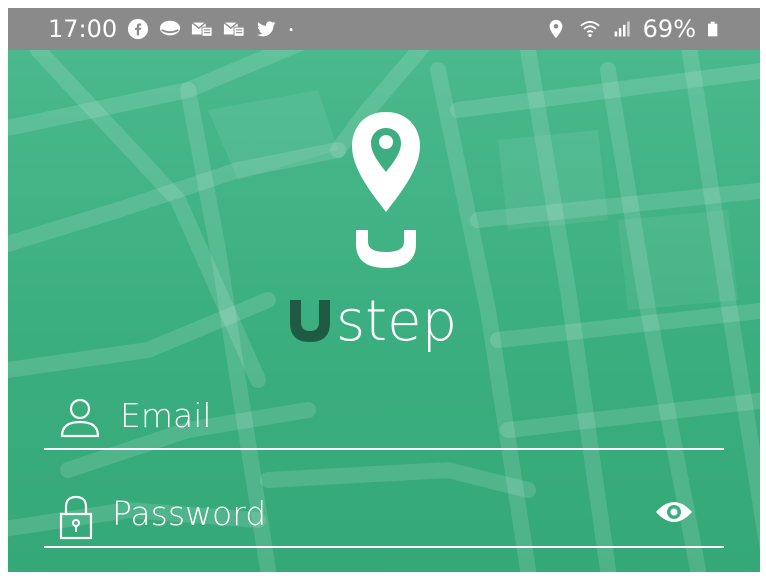  Describe the element at coordinates (80, 418) in the screenshot. I see `user-icon` at that location.